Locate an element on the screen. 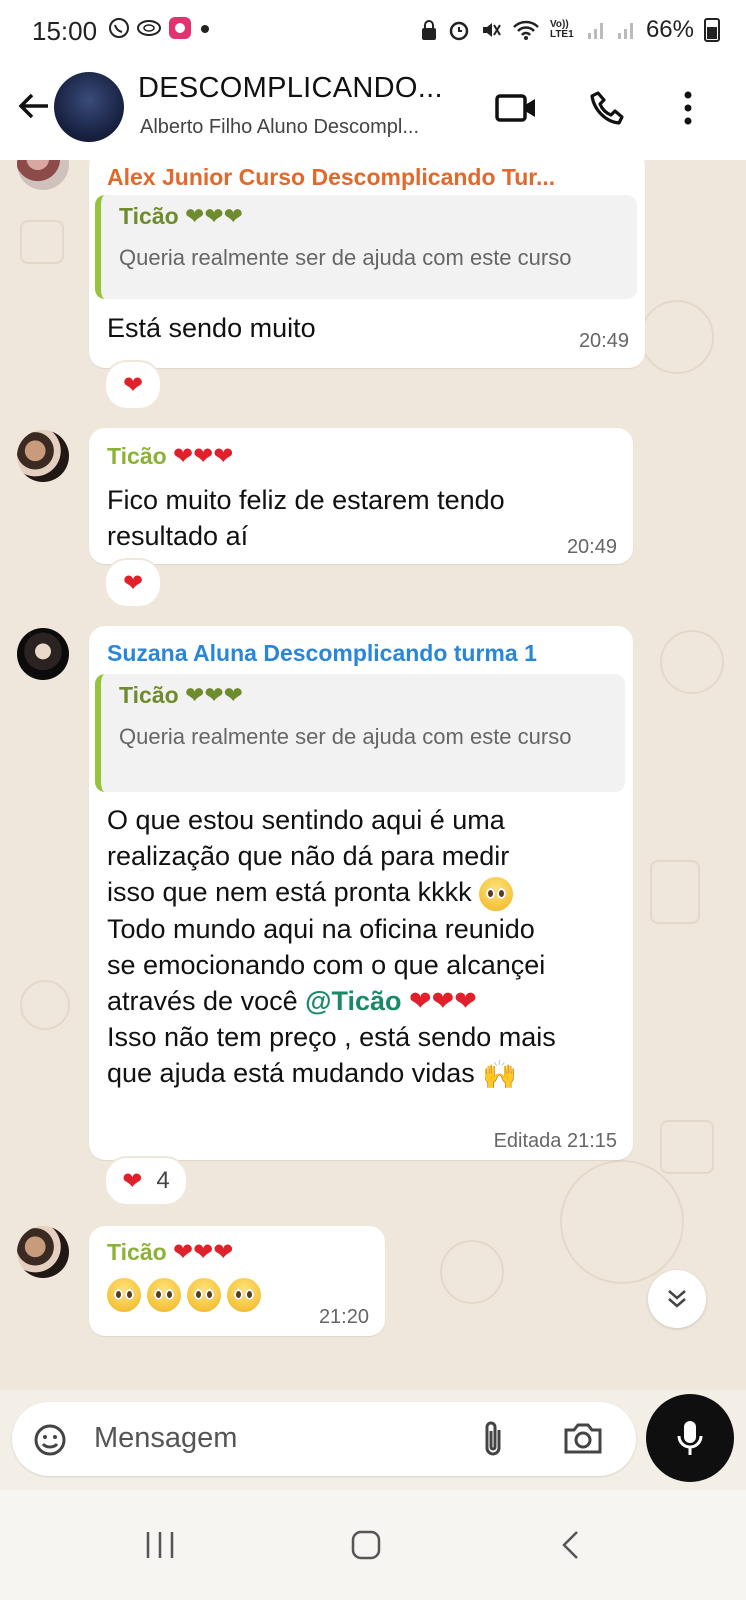  message-time: Editada 21:15 is located at coordinates (555, 1141).